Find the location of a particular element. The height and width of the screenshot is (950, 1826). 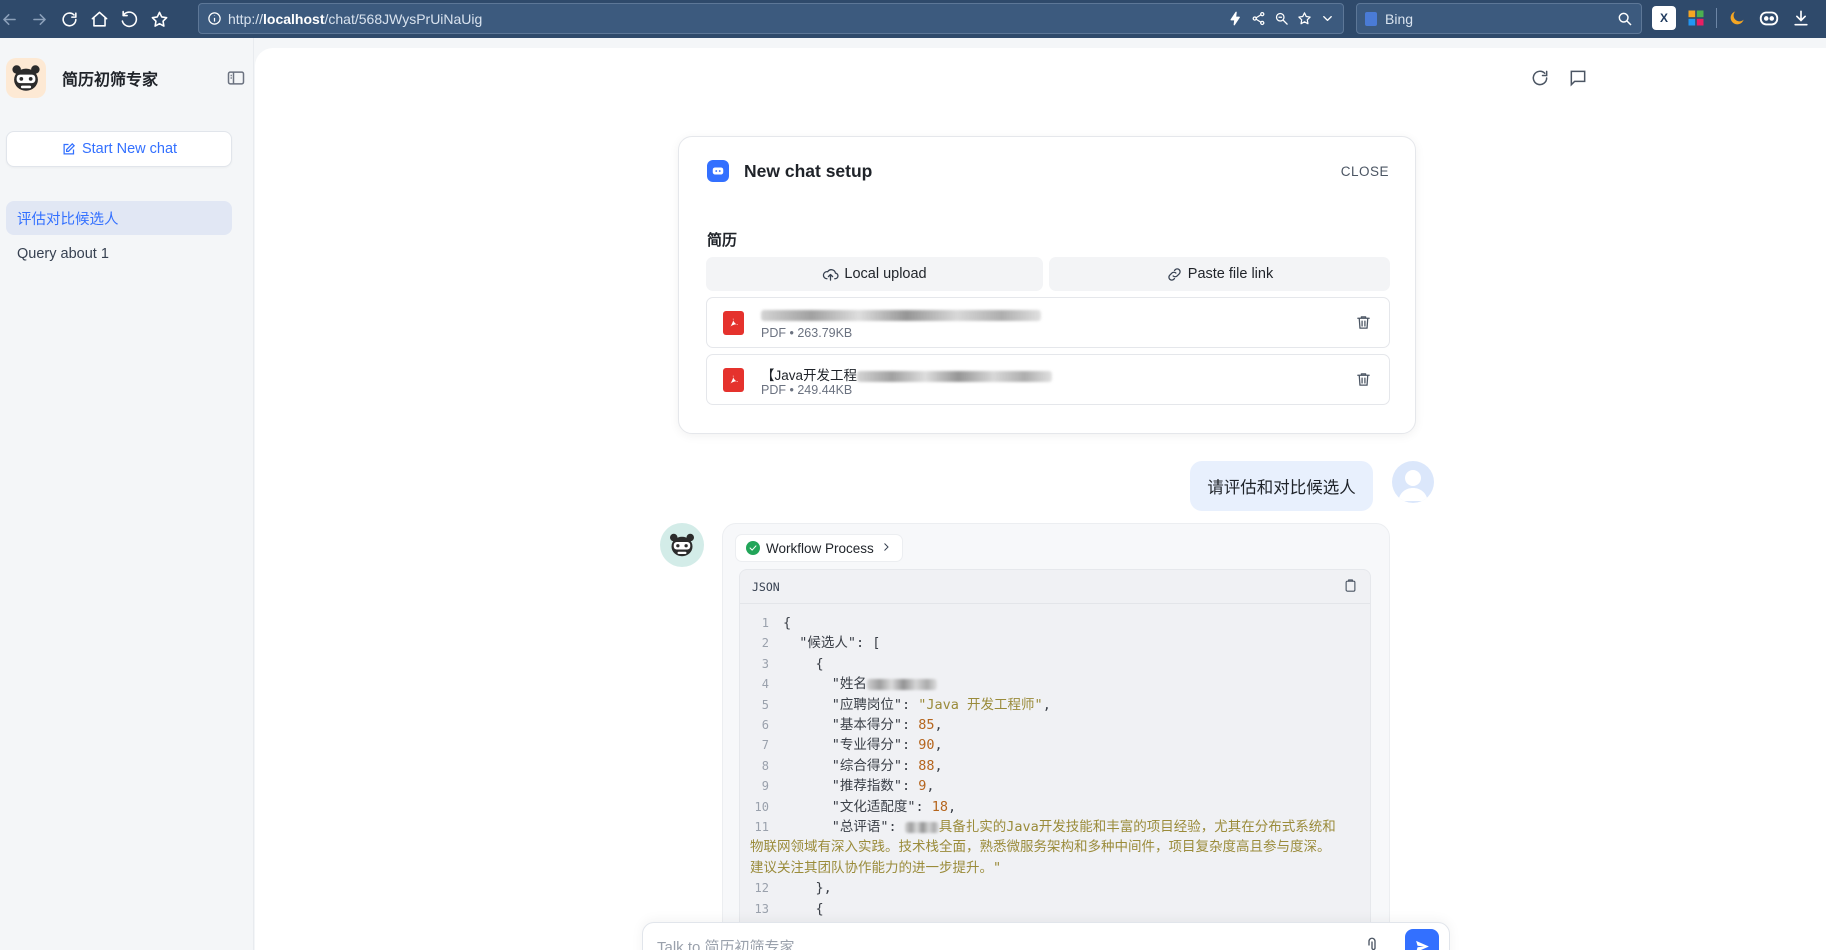

zoom-icon is located at coordinates (1281, 18).